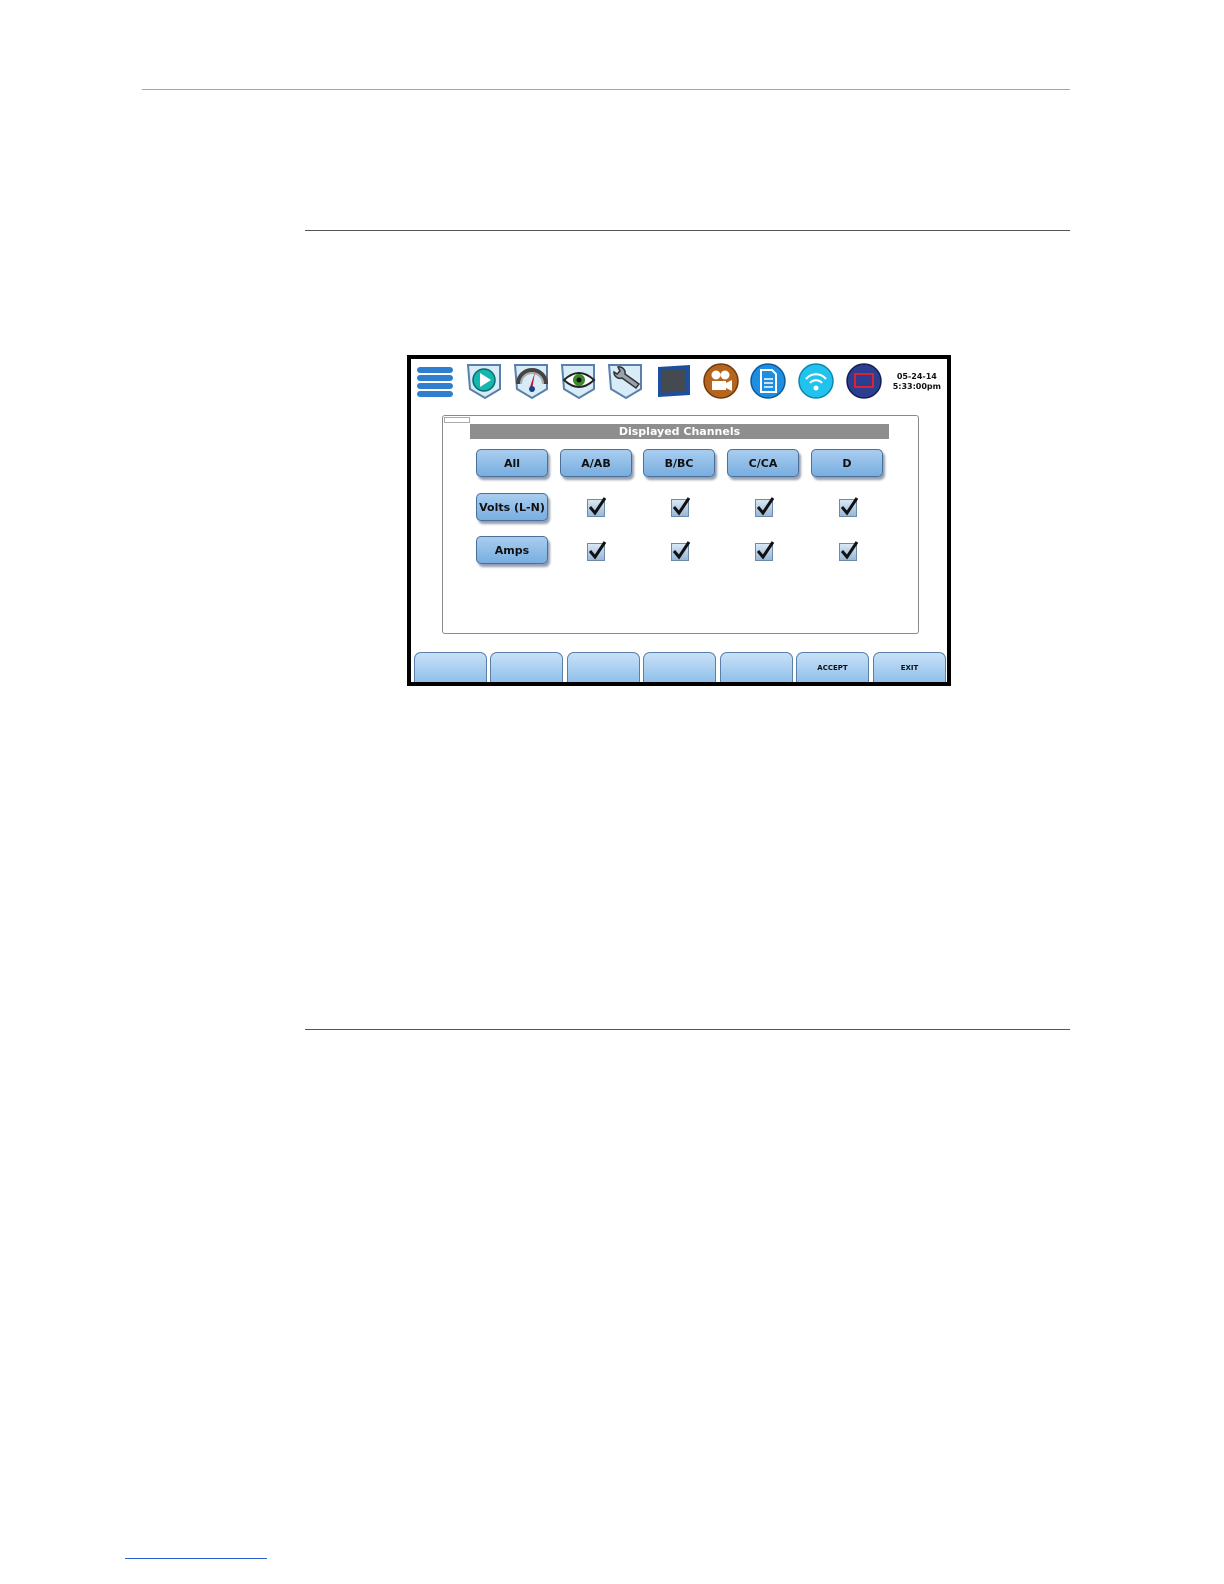 This screenshot has width=1224, height=1584. Describe the element at coordinates (679, 431) in the screenshot. I see `panel-title: Displayed Channels` at that location.